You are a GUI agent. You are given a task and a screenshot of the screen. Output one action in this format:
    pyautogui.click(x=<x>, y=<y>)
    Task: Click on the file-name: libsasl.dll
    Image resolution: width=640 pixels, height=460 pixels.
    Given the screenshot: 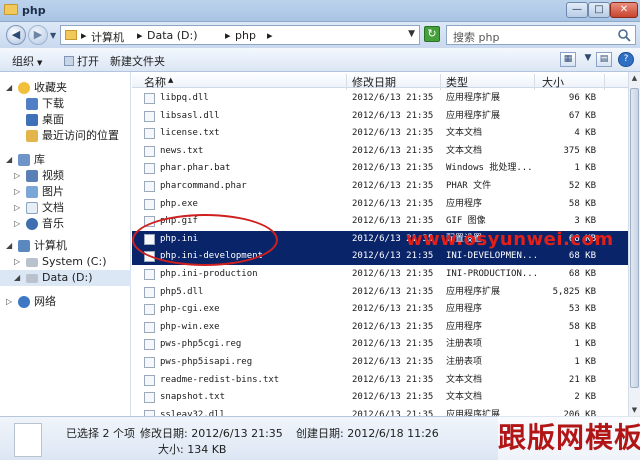 What is the action you would take?
    pyautogui.click(x=190, y=115)
    